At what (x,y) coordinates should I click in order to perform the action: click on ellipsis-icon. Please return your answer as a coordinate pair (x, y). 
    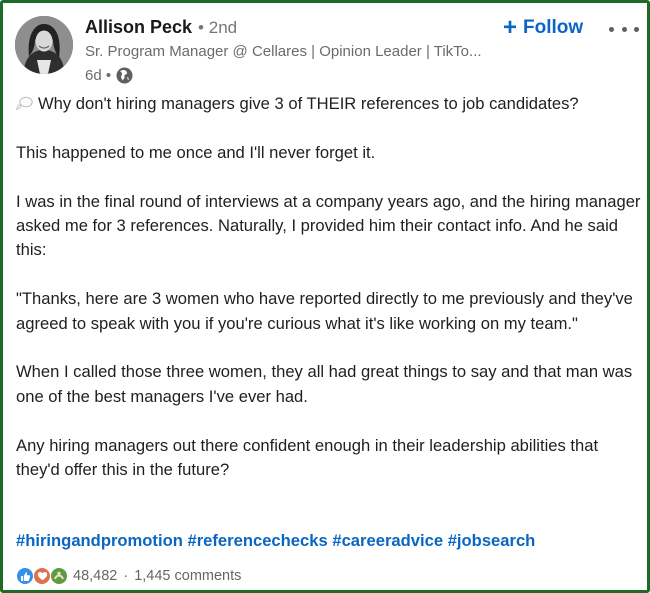
    Looking at the image, I should click on (624, 29).